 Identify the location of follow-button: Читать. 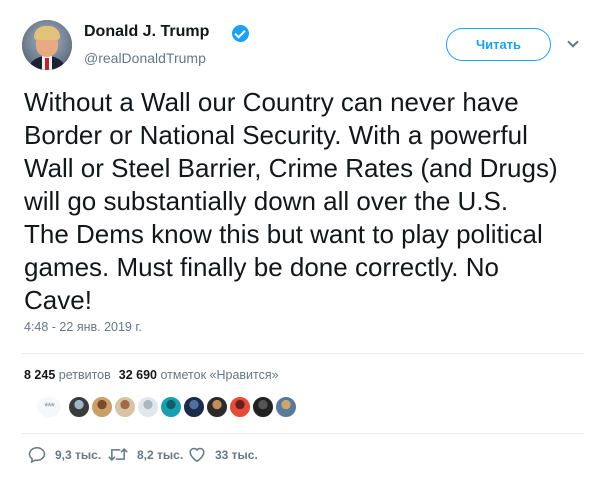
(498, 44).